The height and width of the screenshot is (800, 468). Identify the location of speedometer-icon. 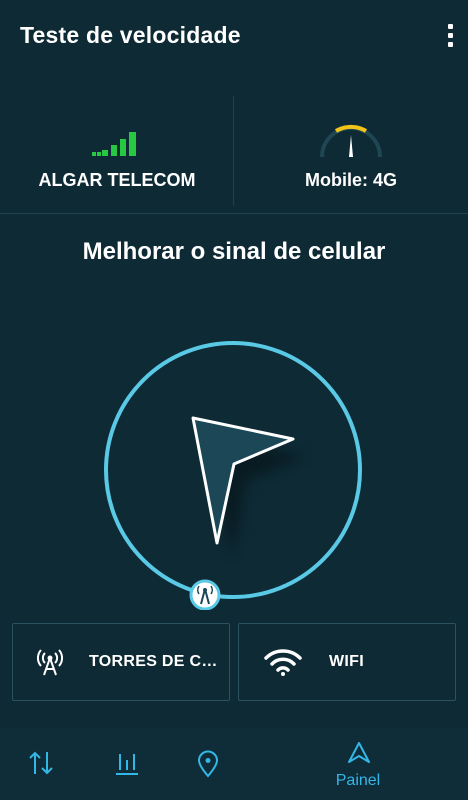
(351, 141).